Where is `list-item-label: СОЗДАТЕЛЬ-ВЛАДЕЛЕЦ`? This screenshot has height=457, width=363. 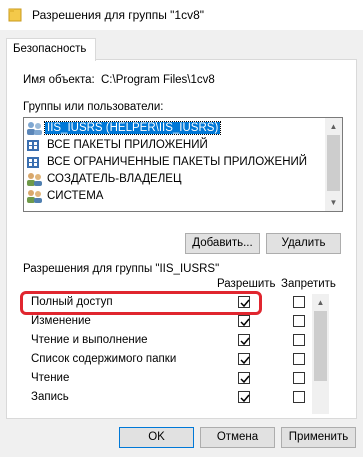 list-item-label: СОЗДАТЕЛЬ-ВЛАДЕЛЕЦ is located at coordinates (114, 179).